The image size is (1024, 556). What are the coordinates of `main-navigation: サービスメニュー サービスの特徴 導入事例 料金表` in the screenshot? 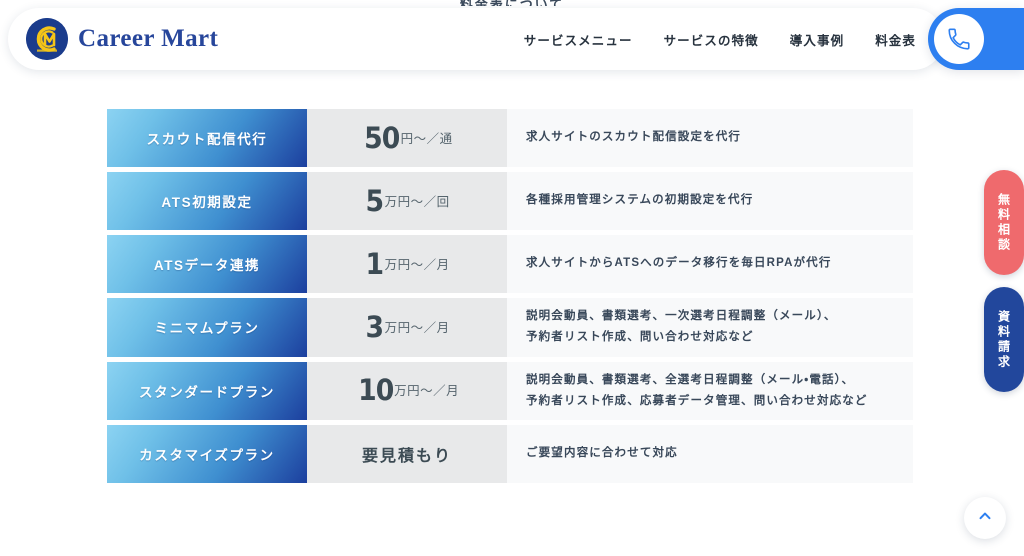 It's located at (723, 39).